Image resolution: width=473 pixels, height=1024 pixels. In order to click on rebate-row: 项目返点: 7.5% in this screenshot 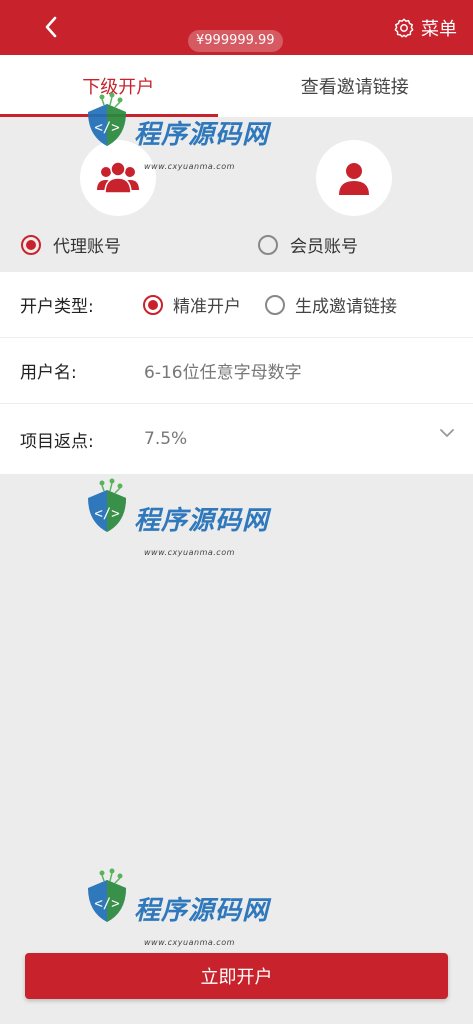, I will do `click(236, 439)`.